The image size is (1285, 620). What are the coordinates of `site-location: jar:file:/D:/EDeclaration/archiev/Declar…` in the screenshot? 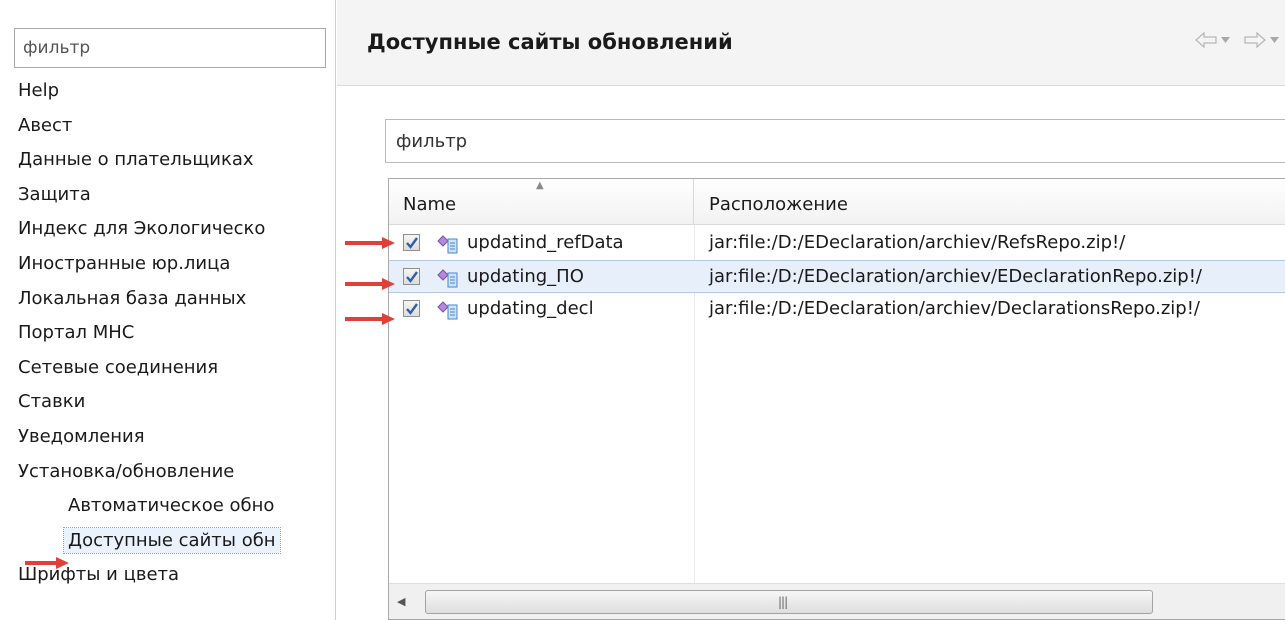 It's located at (954, 308).